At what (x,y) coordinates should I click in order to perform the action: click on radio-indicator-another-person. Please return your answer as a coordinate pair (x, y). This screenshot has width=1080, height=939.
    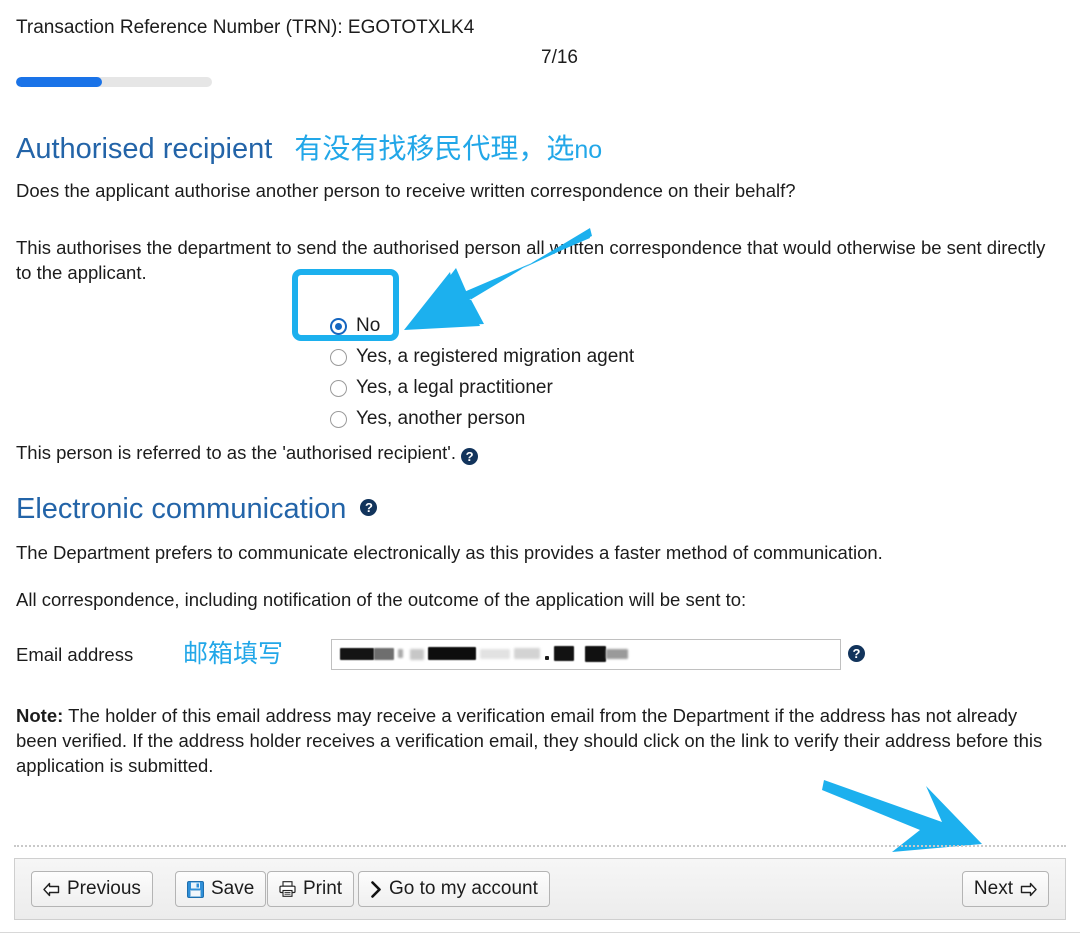
    Looking at the image, I should click on (338, 419).